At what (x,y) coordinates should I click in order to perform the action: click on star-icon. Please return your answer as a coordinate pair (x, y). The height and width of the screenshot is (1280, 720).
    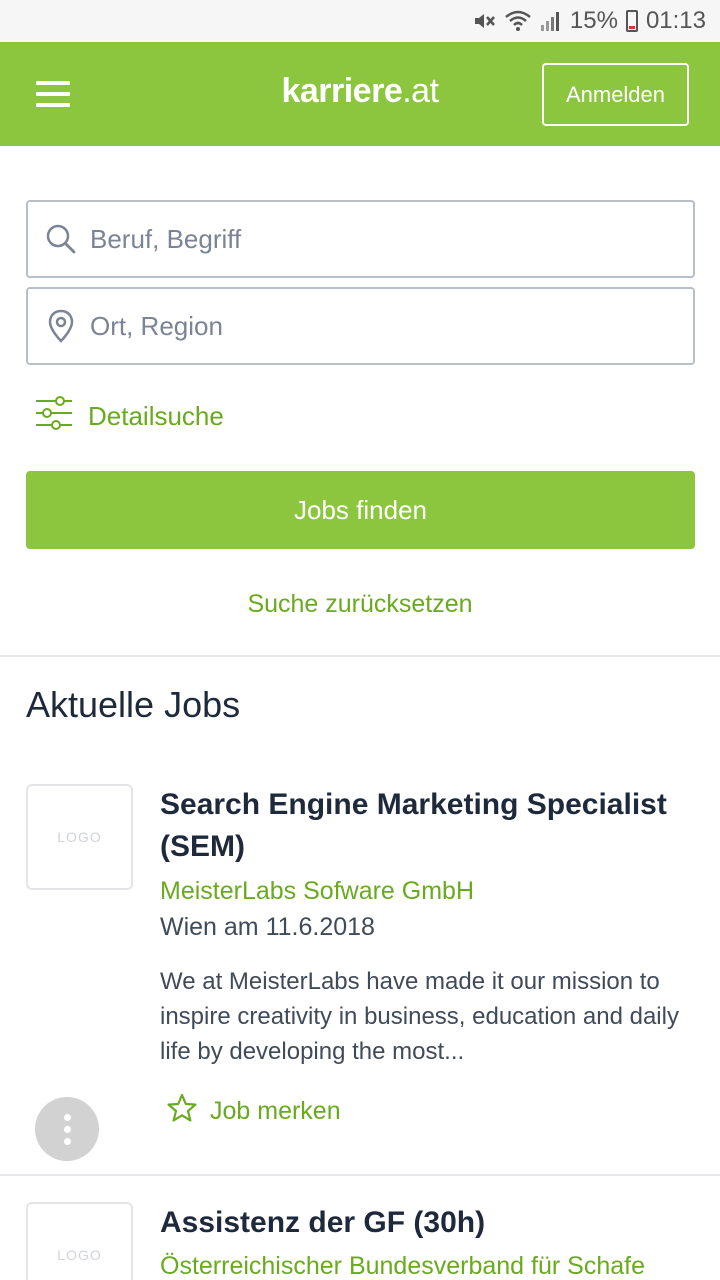
    Looking at the image, I should click on (182, 1111).